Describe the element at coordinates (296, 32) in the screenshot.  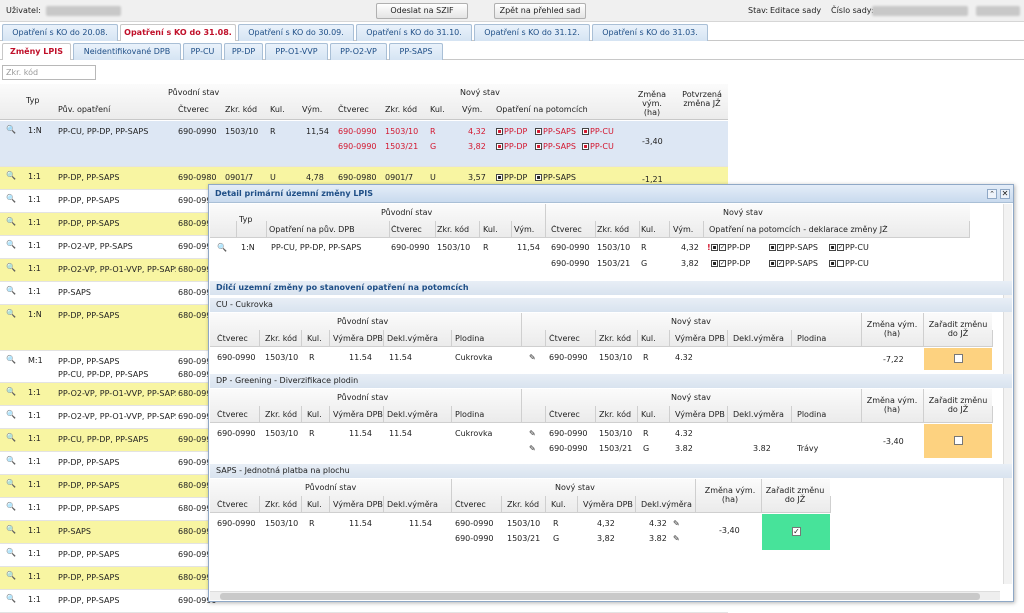
I see `tab-deadline-2: Opatření s KO do 30.09.` at that location.